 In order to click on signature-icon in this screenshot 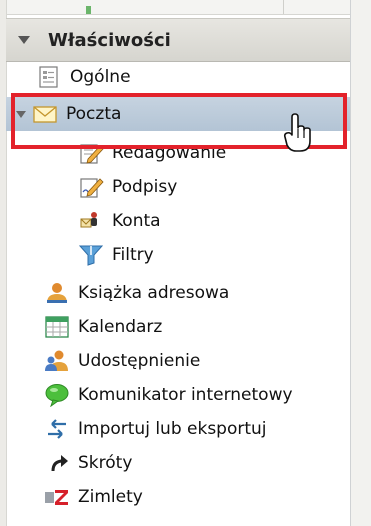, I will do `click(91, 187)`.